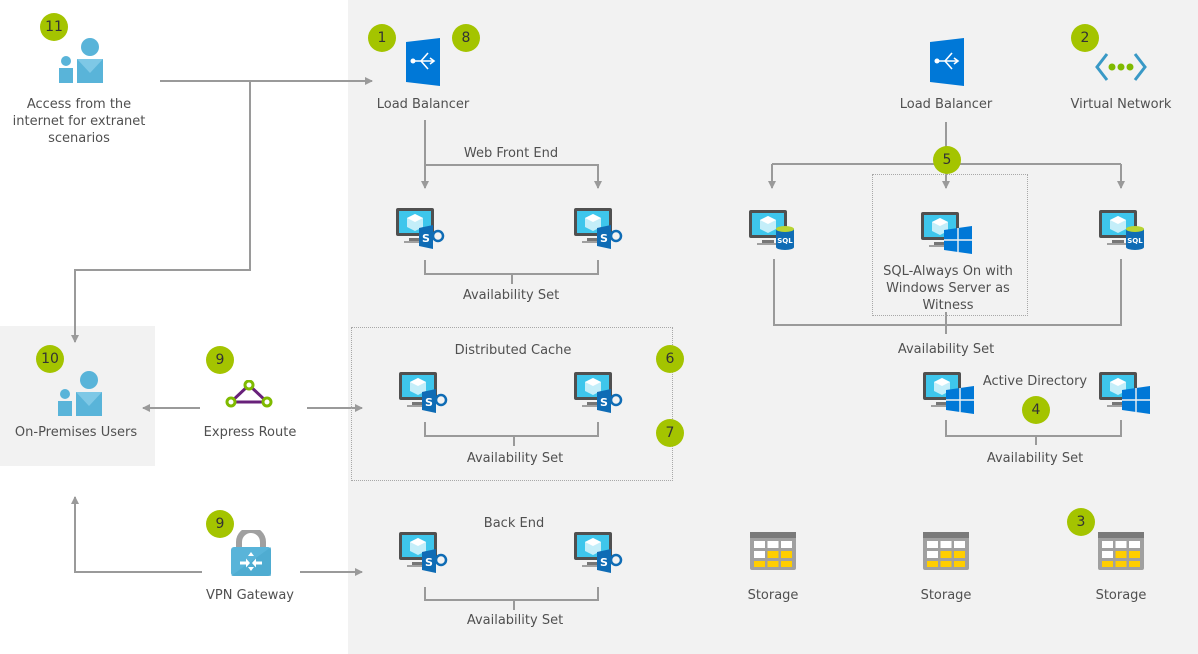 The image size is (1198, 654). I want to click on backend-availability-set-label: Availability Set, so click(515, 620).